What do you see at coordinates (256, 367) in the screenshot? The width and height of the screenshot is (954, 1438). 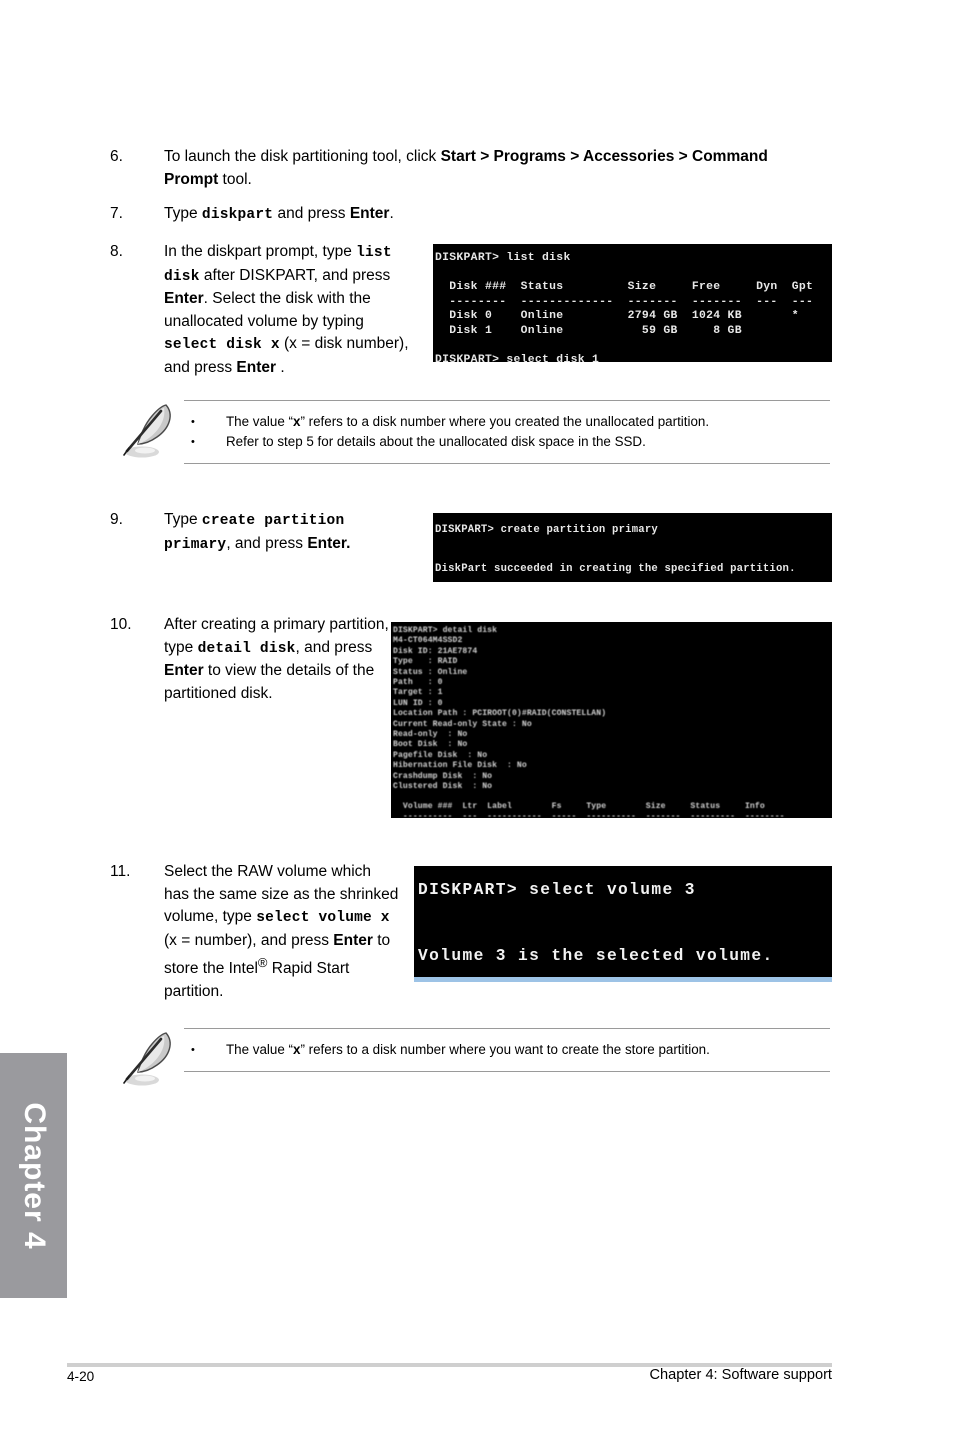 I see `step-8-key-enter-2: Enter` at bounding box center [256, 367].